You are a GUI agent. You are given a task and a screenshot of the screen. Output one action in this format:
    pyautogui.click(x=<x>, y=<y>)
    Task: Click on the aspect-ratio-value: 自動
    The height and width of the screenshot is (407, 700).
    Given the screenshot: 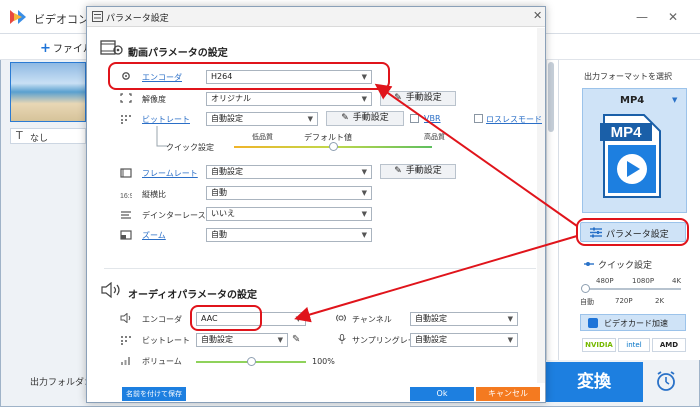 What is the action you would take?
    pyautogui.click(x=219, y=192)
    